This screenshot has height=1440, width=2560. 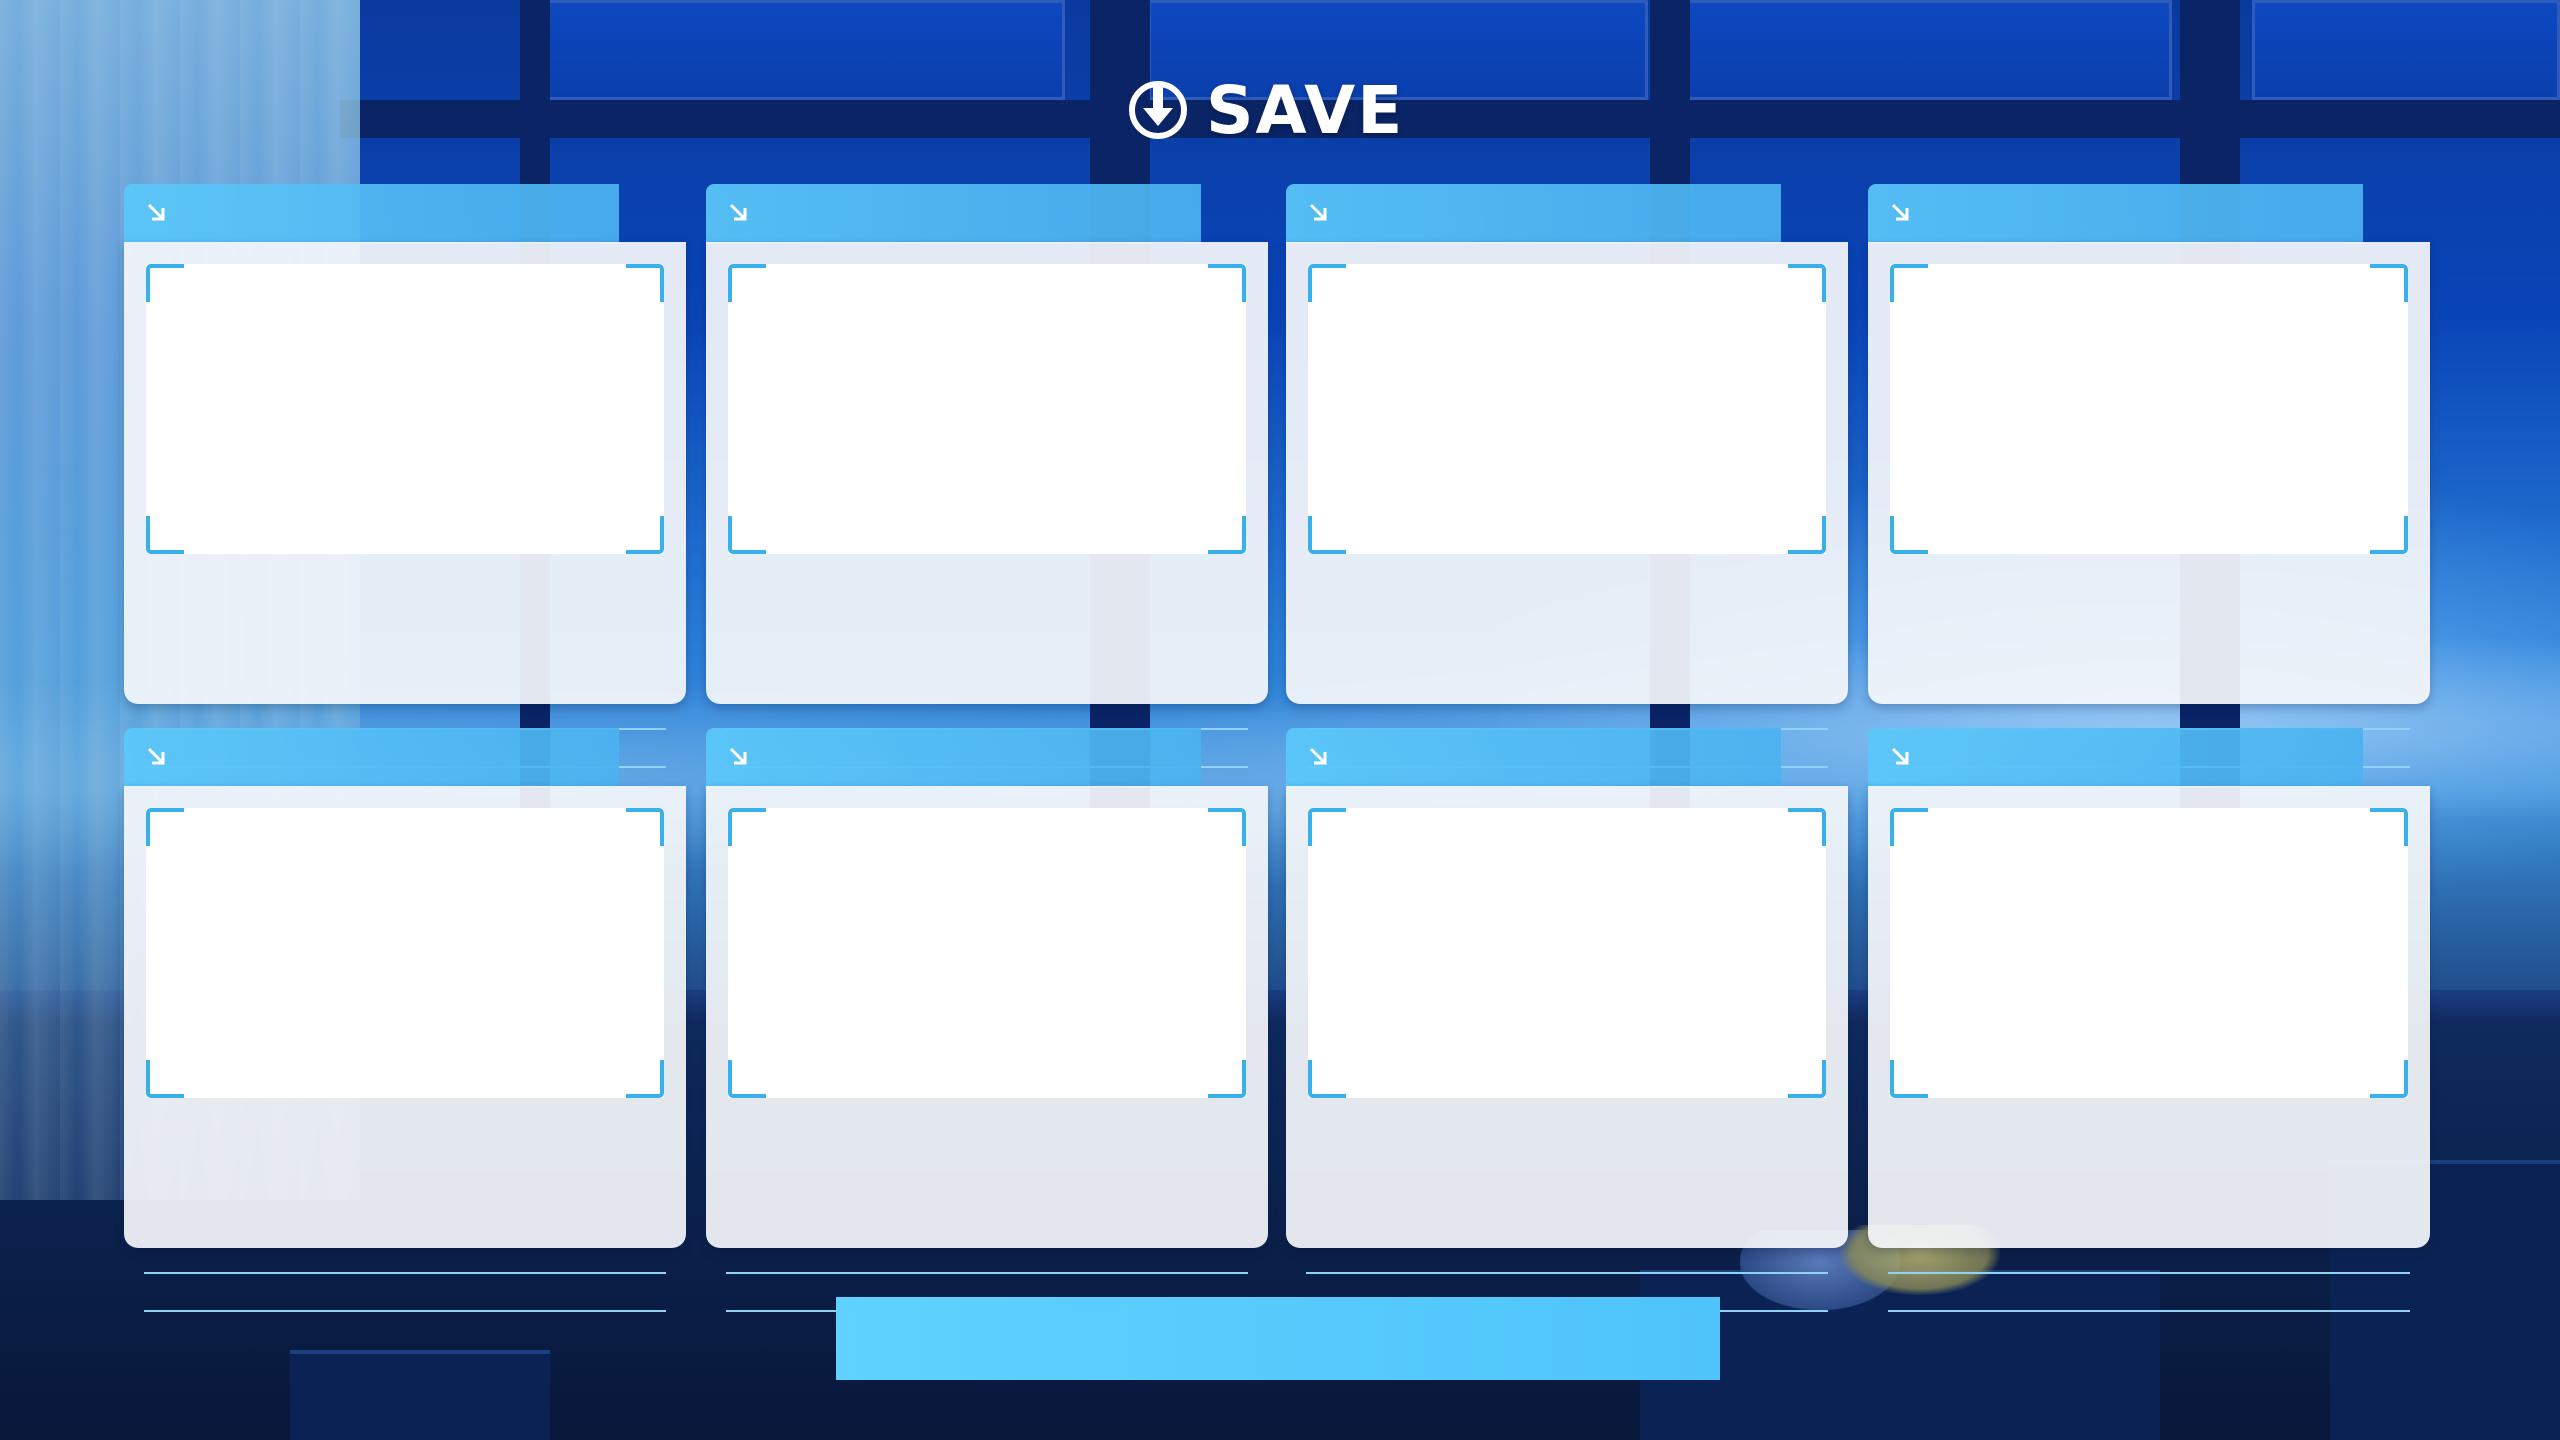 I want to click on page-title: SAVE, so click(x=1265, y=110).